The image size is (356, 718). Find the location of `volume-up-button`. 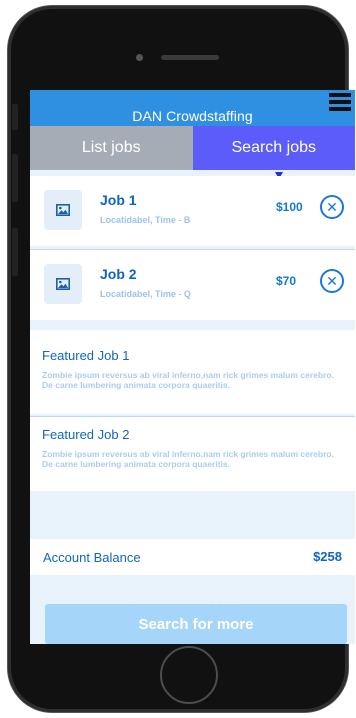

volume-up-button is located at coordinates (15, 178).